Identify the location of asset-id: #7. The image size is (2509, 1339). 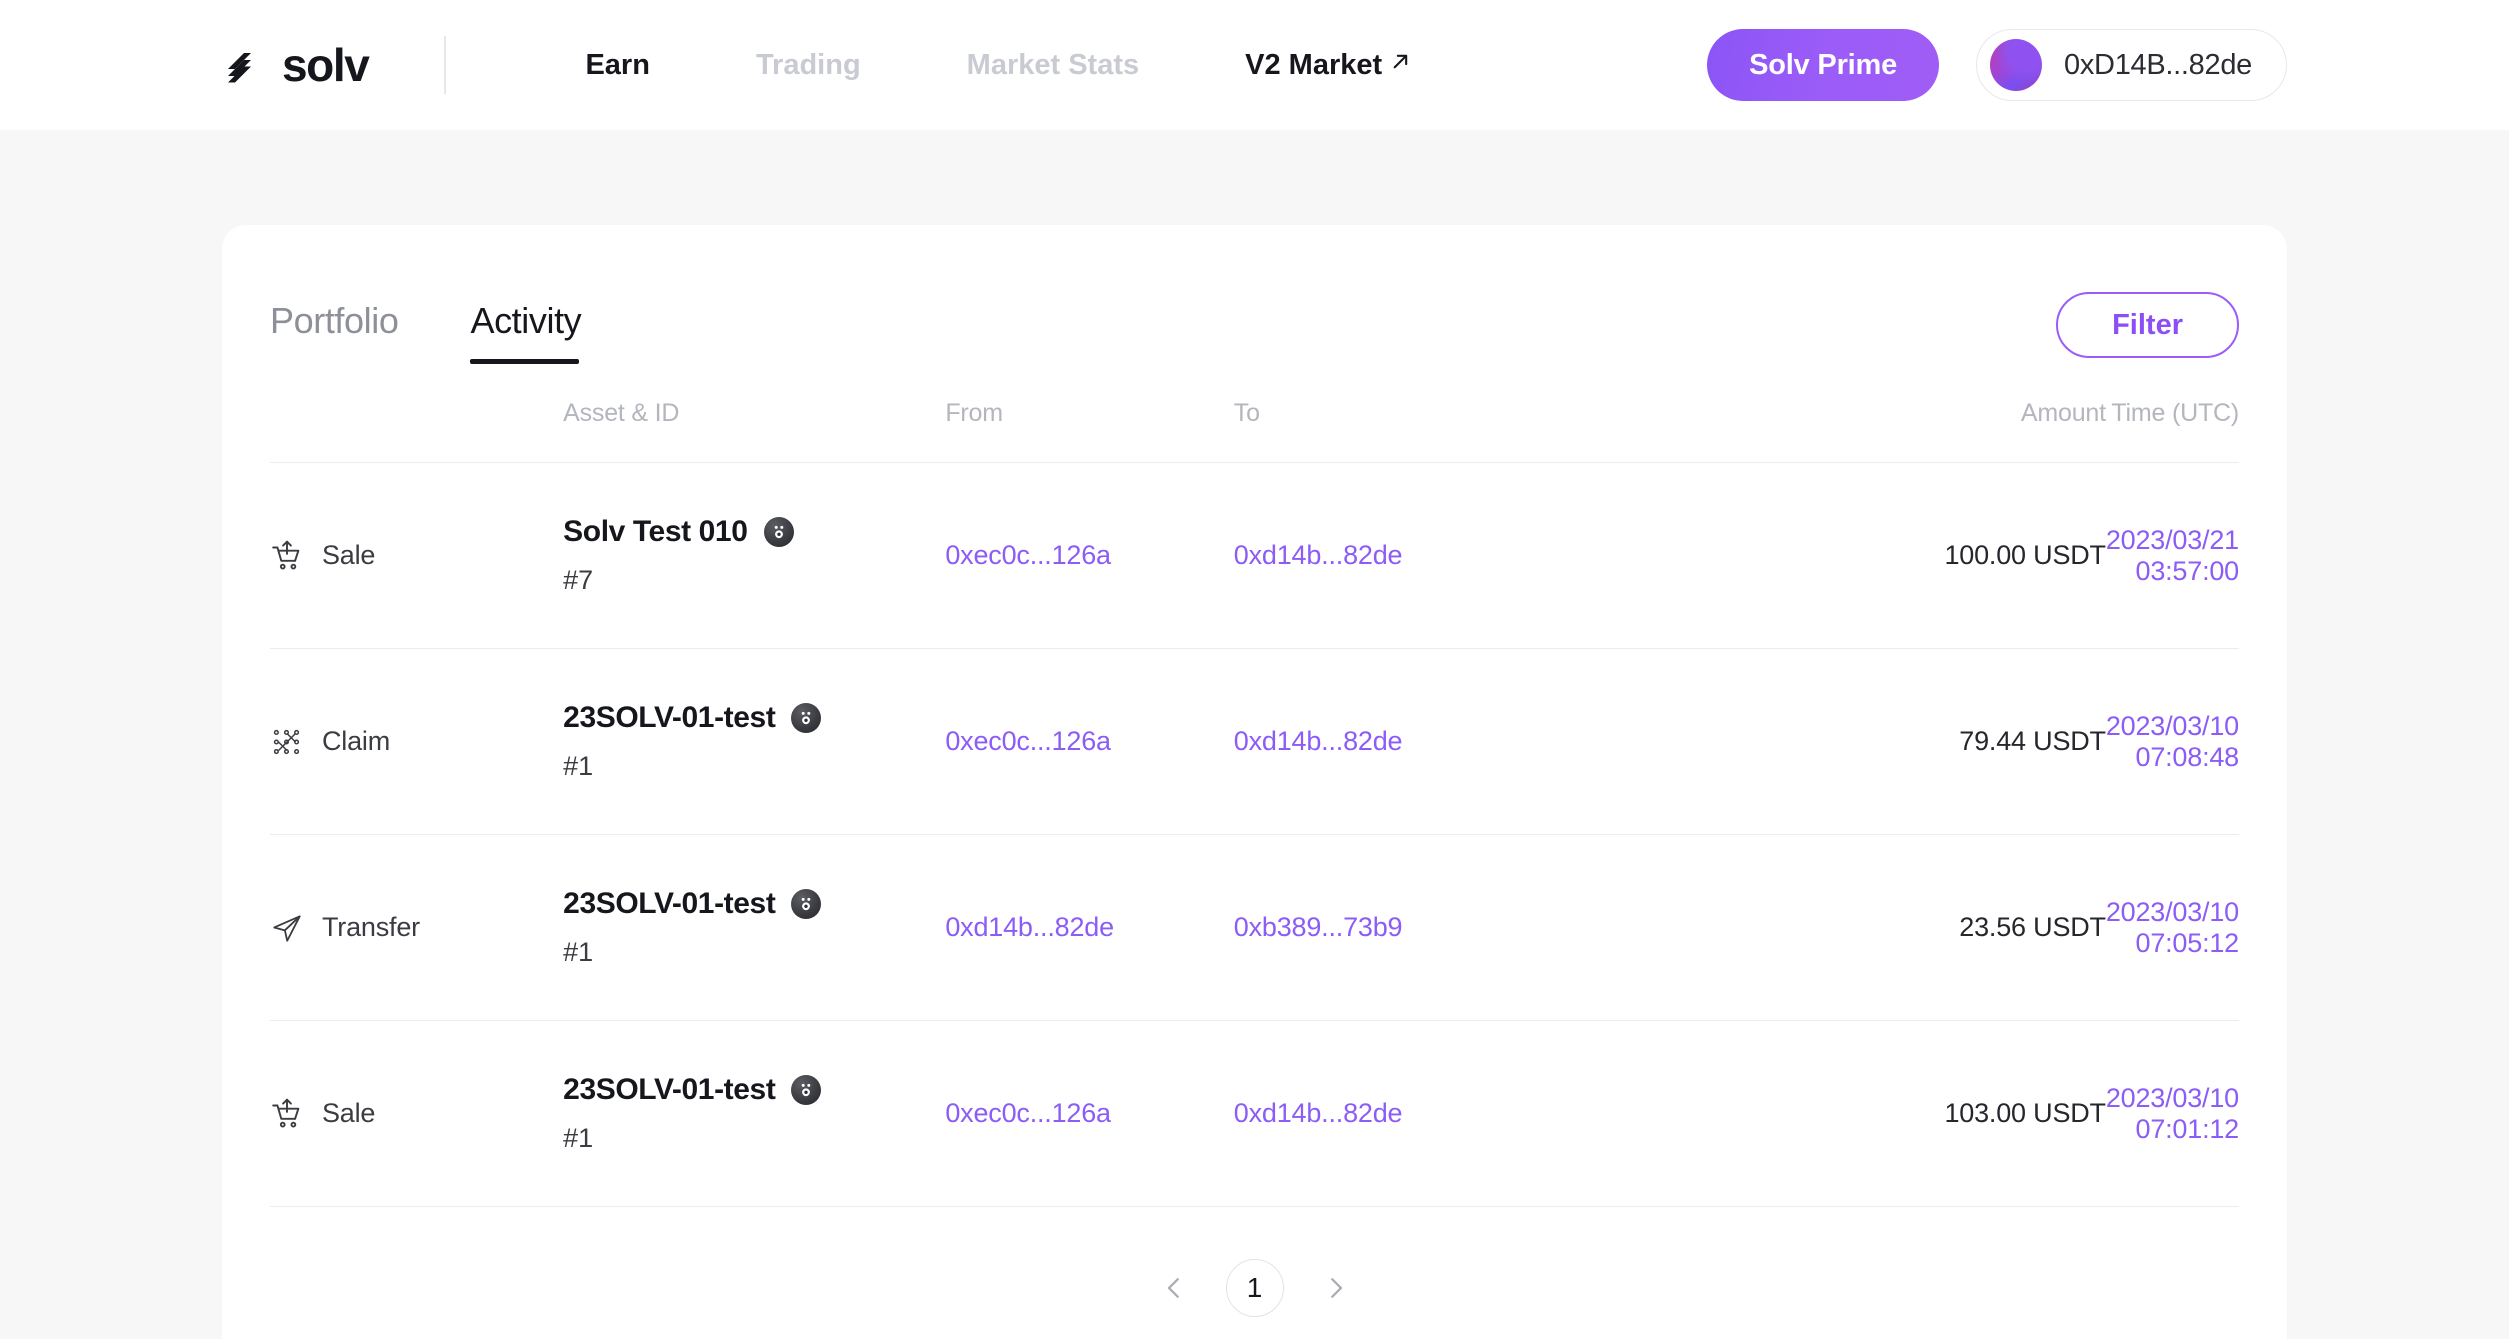
(578, 580).